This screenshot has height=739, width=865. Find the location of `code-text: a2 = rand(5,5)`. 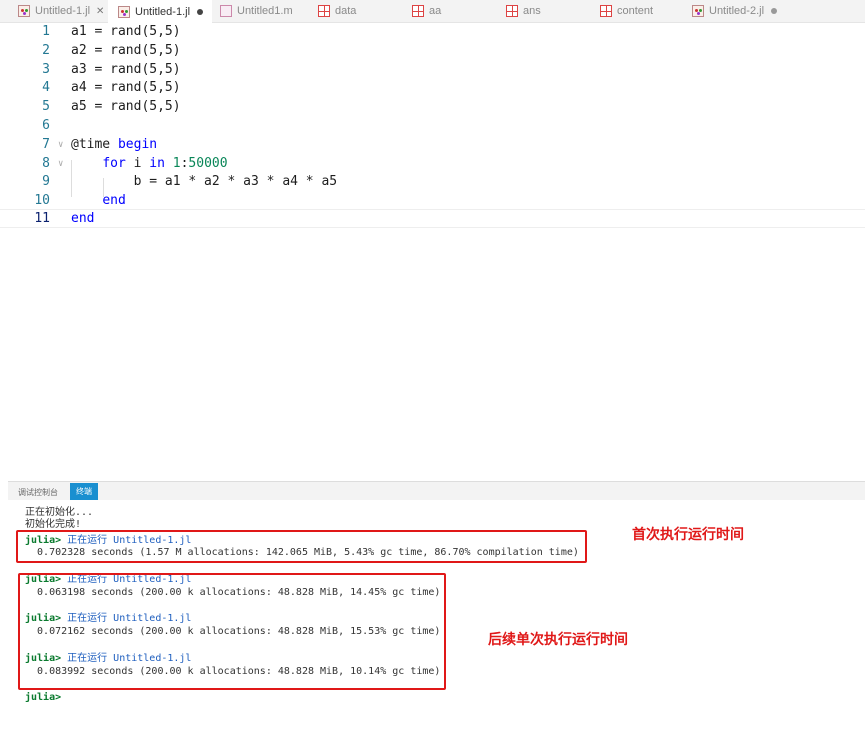

code-text: a2 = rand(5,5) is located at coordinates (126, 50).